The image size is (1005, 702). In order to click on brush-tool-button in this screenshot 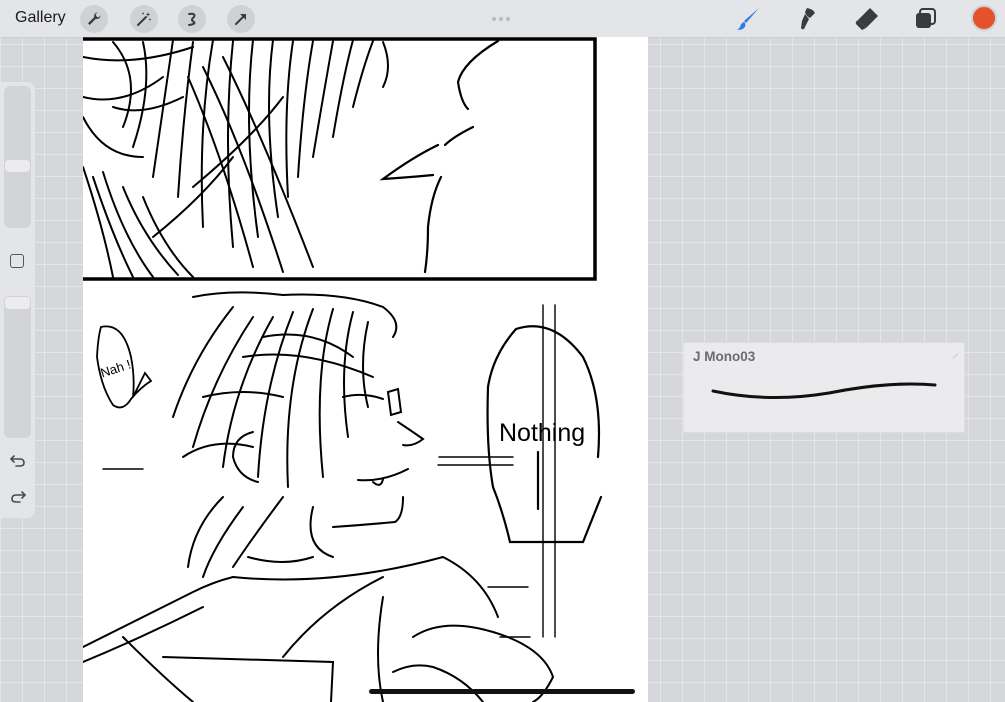, I will do `click(749, 19)`.